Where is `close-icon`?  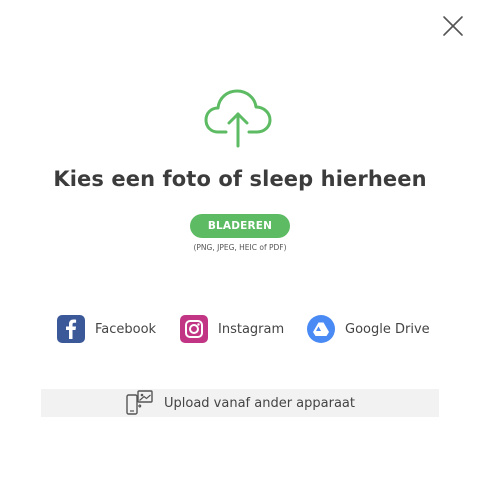
close-icon is located at coordinates (453, 26).